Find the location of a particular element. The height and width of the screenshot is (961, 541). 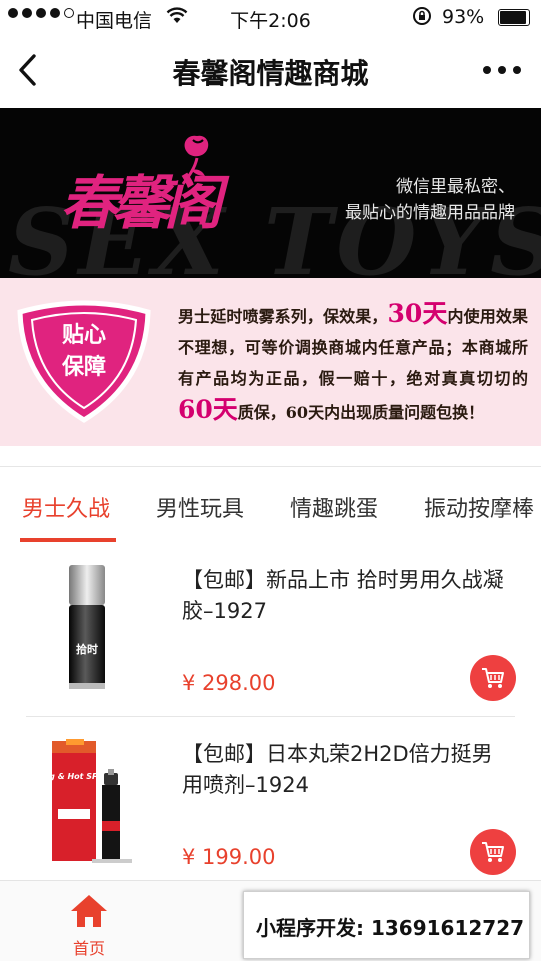

nav-bar: 春馨阁情趣商城 is located at coordinates (270, 72).